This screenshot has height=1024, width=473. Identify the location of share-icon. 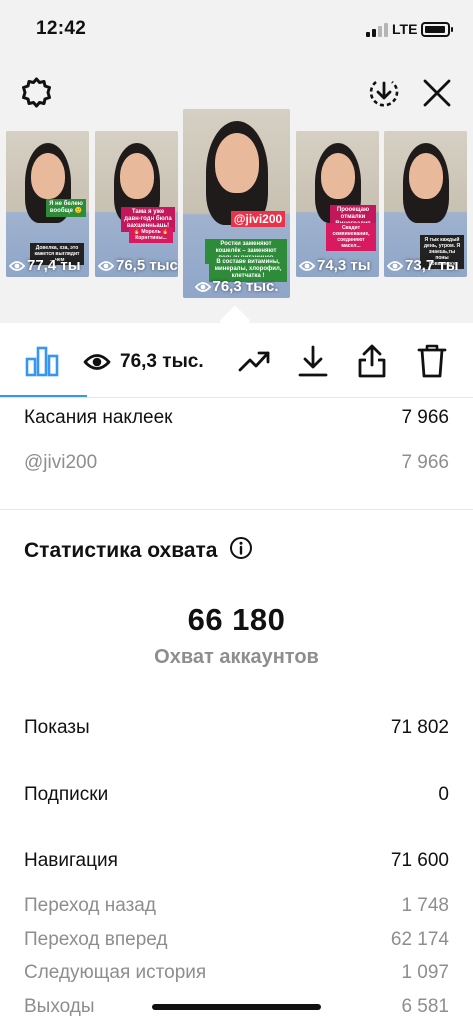
(372, 361).